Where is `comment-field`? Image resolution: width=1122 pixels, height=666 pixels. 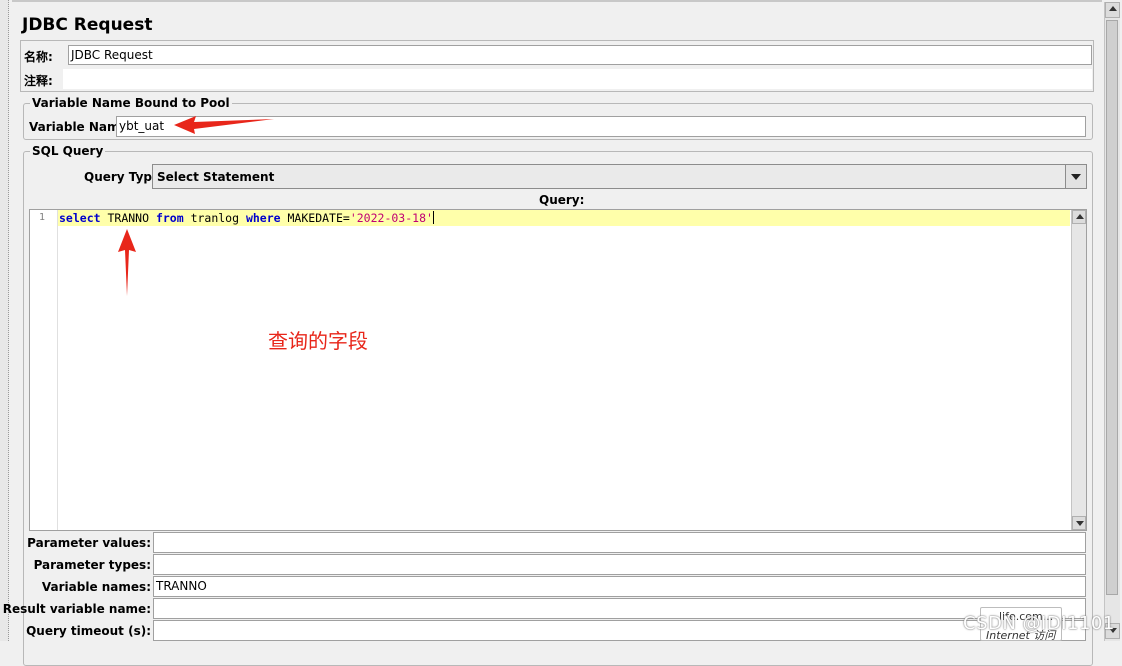
comment-field is located at coordinates (577, 79).